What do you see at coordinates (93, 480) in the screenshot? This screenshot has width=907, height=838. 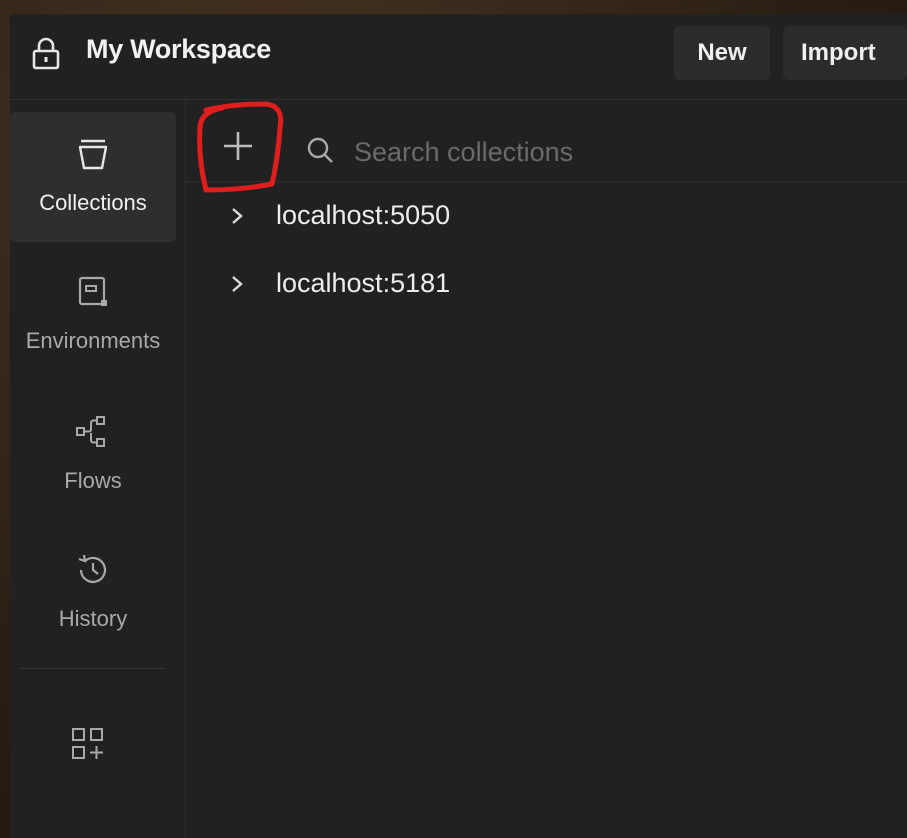 I see `sidebar-item-label: Flows` at bounding box center [93, 480].